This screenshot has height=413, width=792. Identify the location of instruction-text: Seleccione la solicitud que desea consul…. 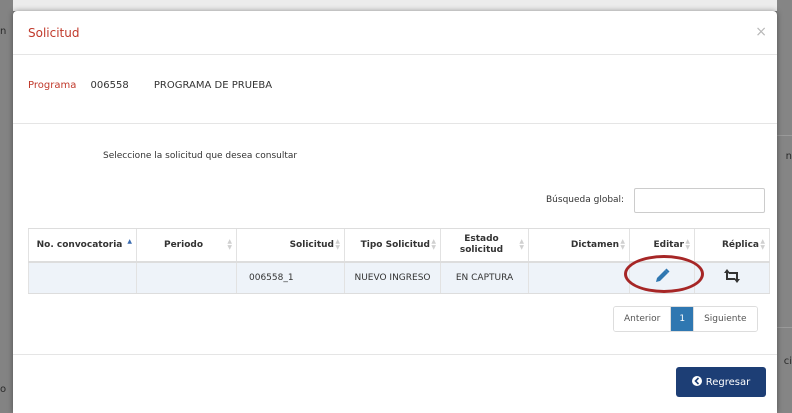
(200, 156).